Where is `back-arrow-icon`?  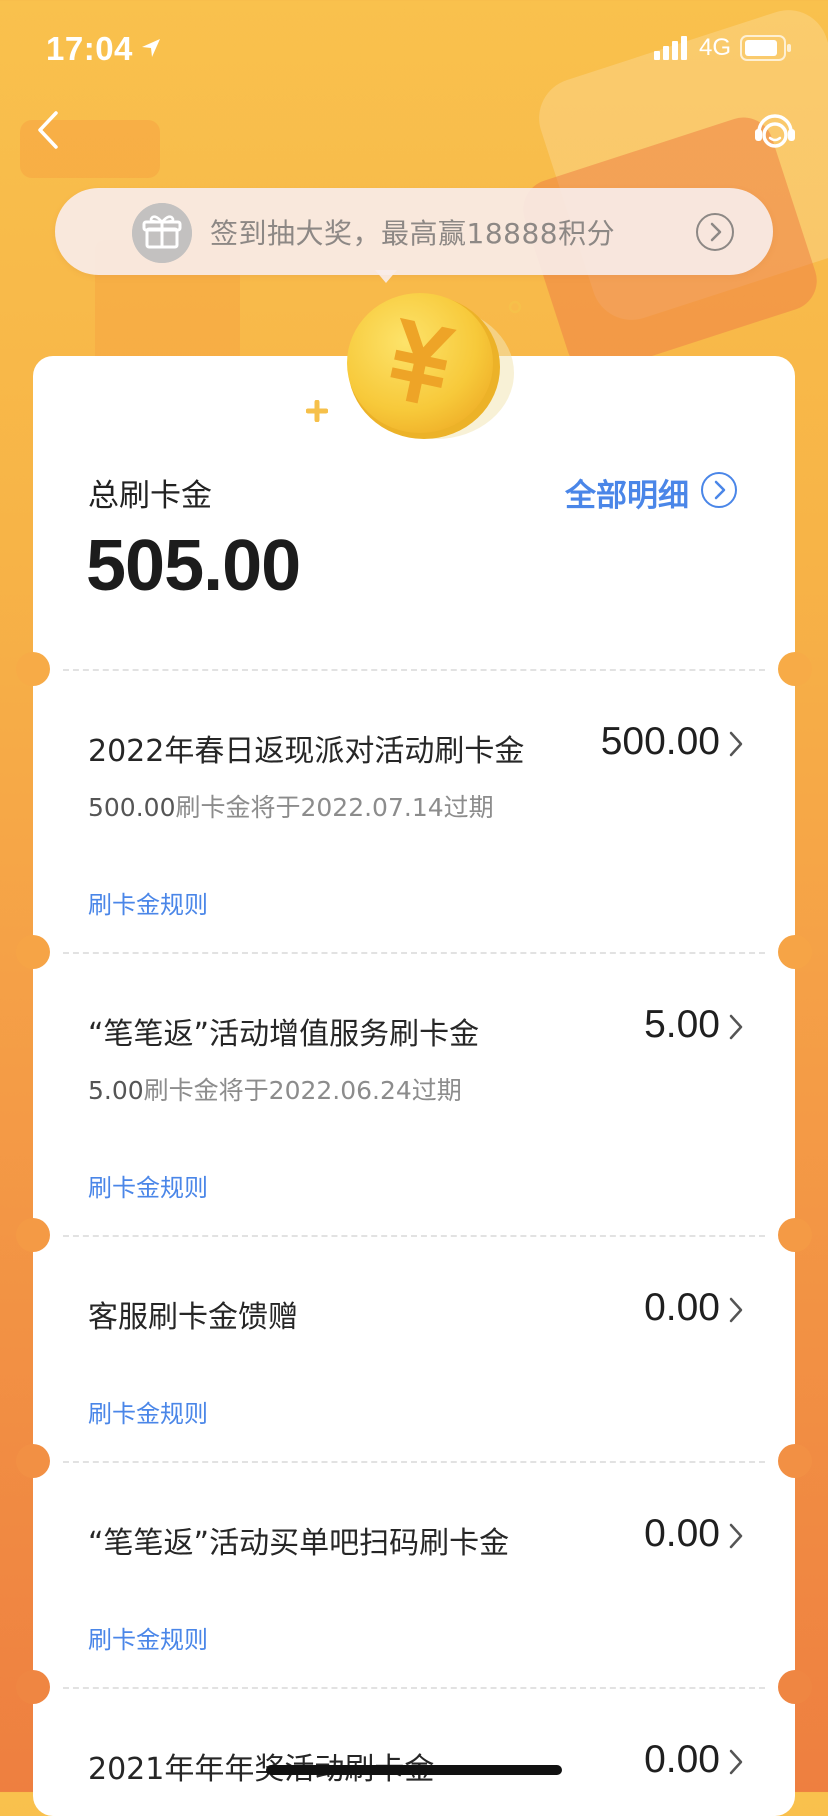 back-arrow-icon is located at coordinates (50, 130).